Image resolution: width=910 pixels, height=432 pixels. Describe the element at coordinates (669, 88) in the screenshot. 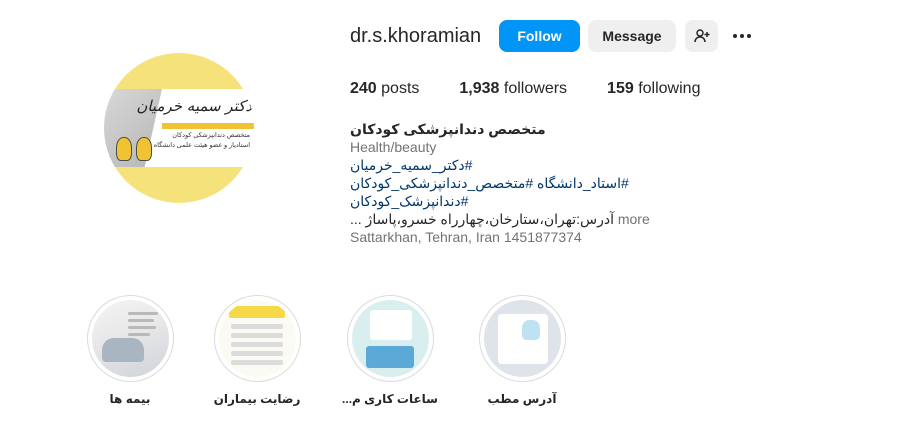

I see `following-label: following` at that location.